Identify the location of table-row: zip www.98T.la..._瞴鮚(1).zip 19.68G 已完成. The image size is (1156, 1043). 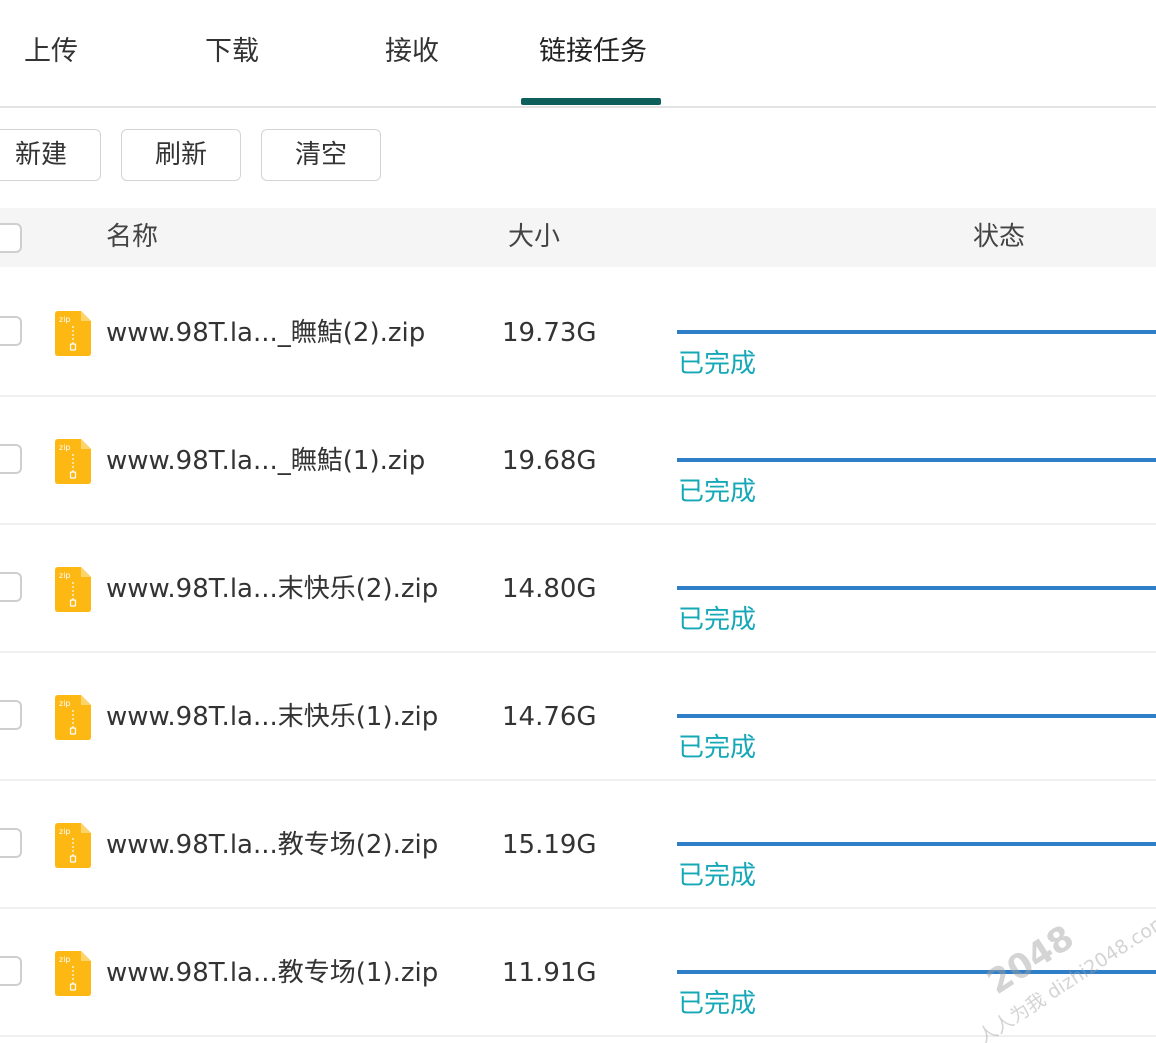
(578, 461).